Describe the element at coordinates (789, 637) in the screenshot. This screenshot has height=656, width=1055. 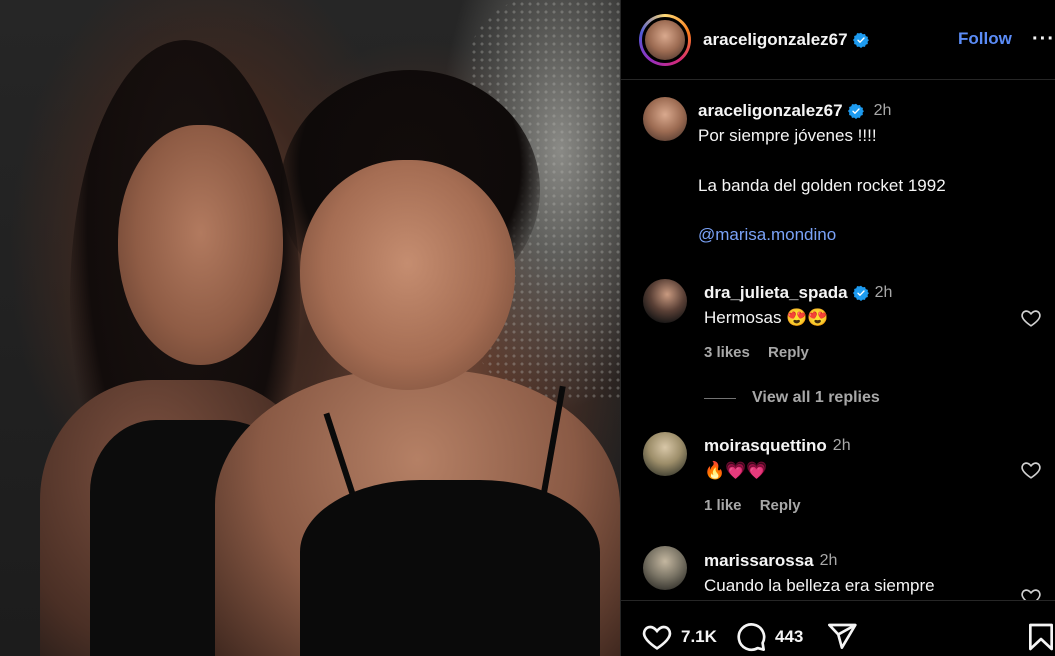
I see `comment-count: 443` at that location.